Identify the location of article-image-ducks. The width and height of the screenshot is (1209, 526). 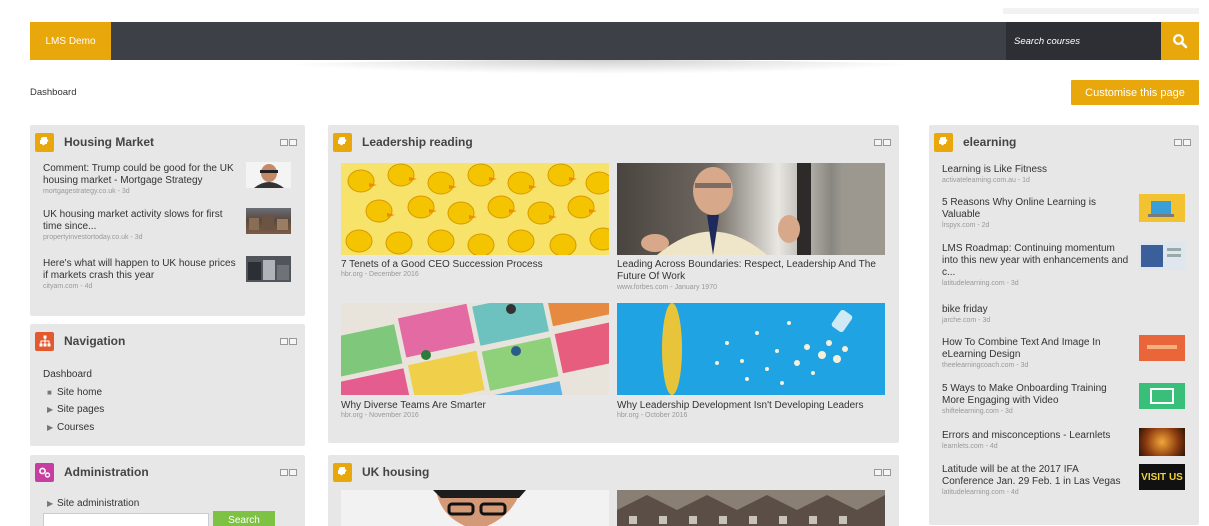
(475, 209).